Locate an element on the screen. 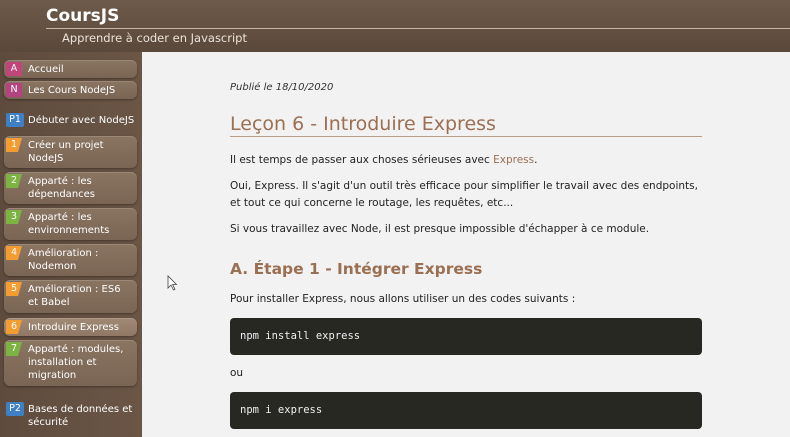 The image size is (790, 437). section-label: Bases de données et sécurité is located at coordinates (80, 416).